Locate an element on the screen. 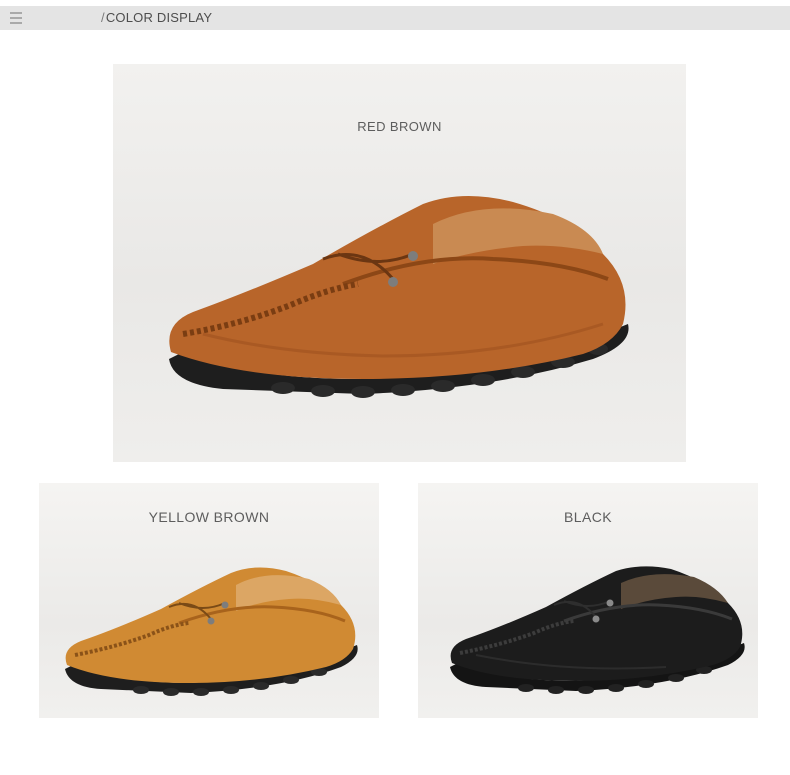 Image resolution: width=790 pixels, height=775 pixels. yellow-brown-loafer-image is located at coordinates (211, 631).